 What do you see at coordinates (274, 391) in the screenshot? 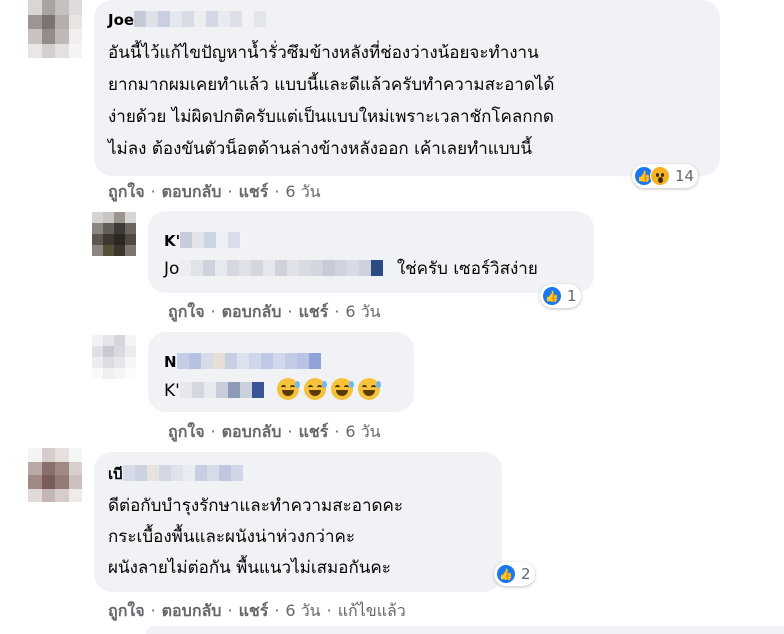
I see `comment-text: K'` at bounding box center [274, 391].